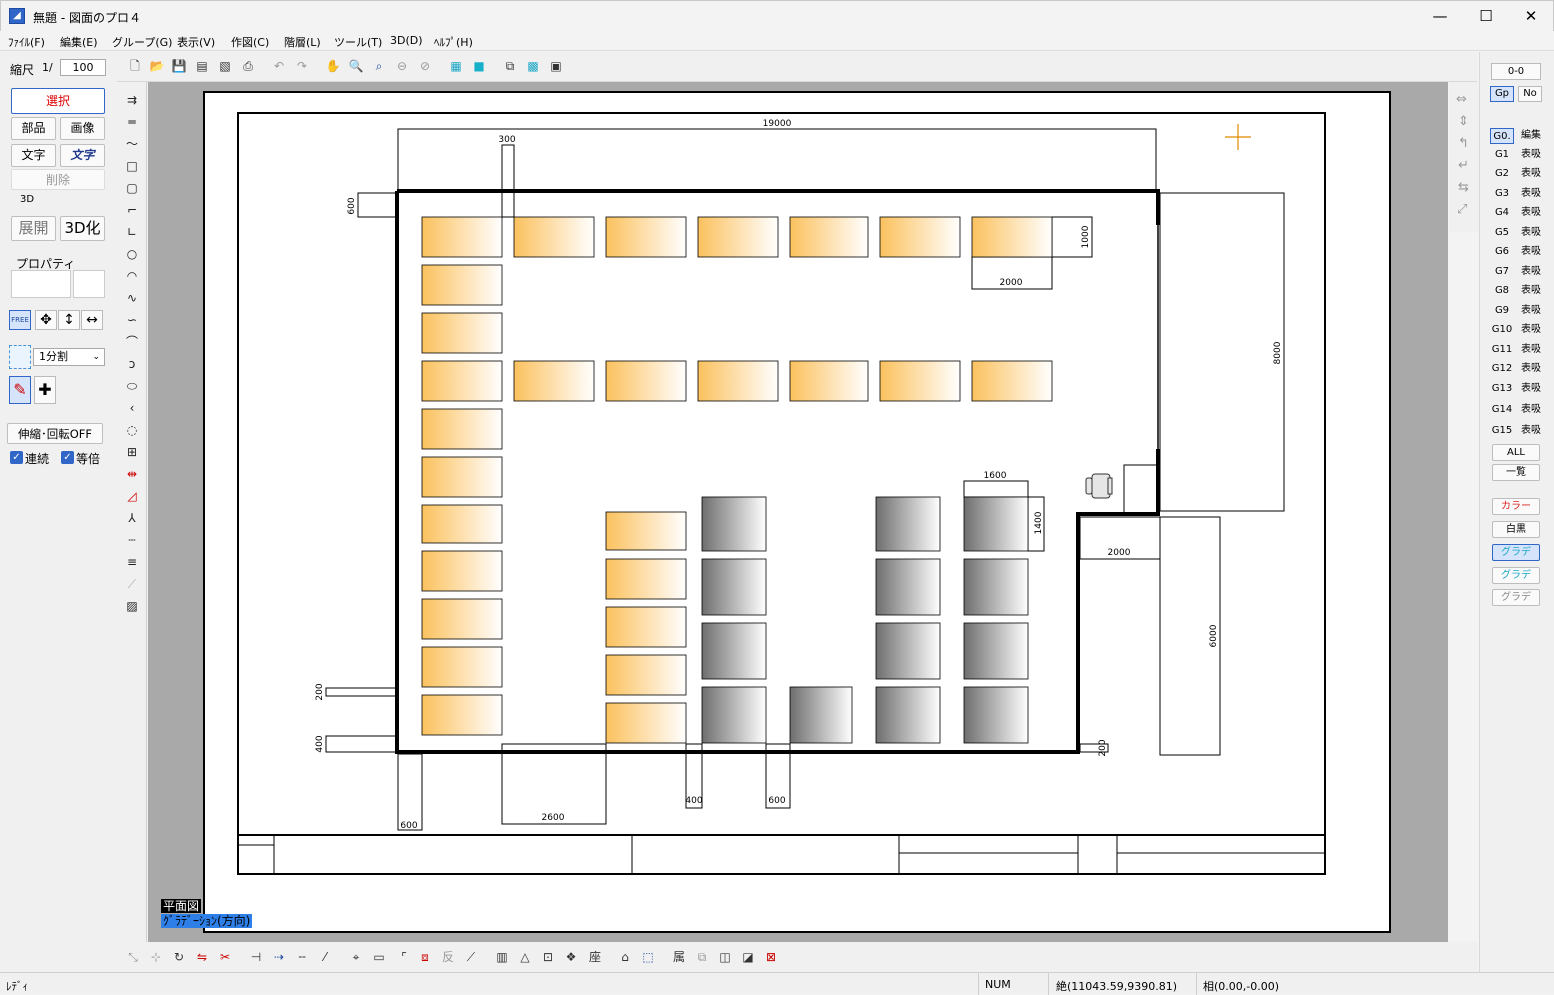  What do you see at coordinates (1463, 187) in the screenshot?
I see `swap-icon: ⇆` at bounding box center [1463, 187].